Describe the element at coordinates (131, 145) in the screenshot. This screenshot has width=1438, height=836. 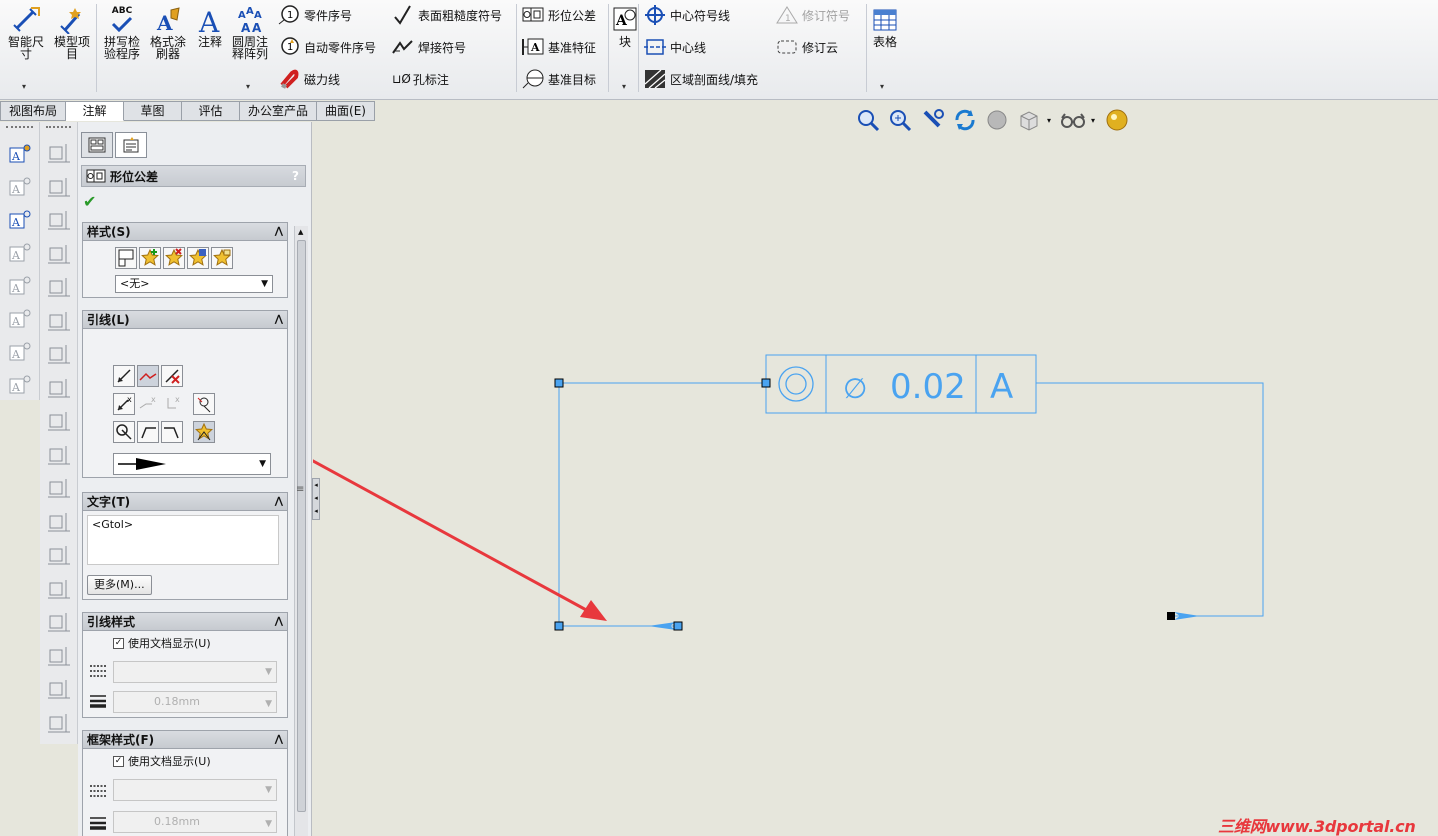
I see `tab-property-manager` at that location.